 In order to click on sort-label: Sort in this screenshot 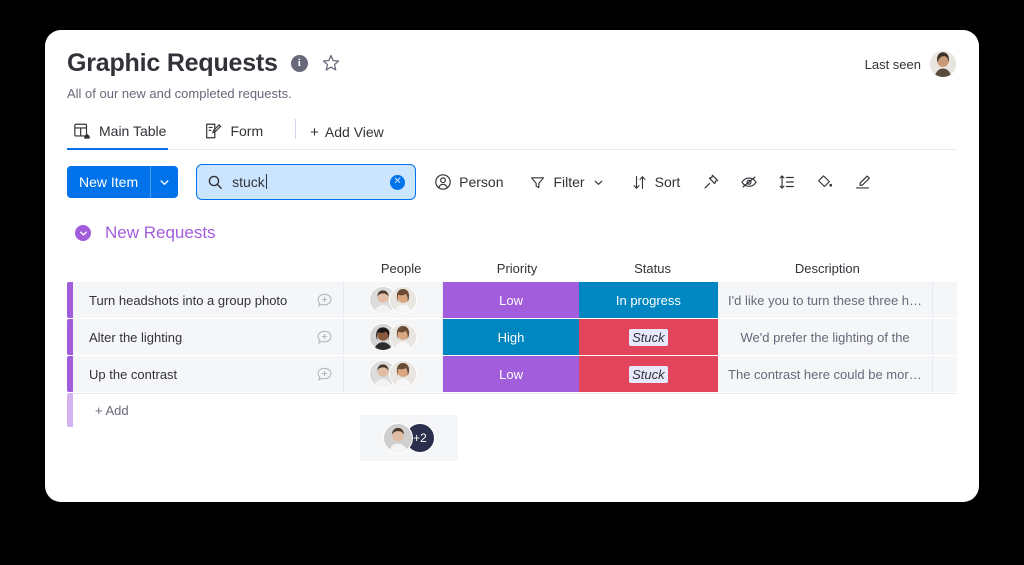, I will do `click(667, 182)`.